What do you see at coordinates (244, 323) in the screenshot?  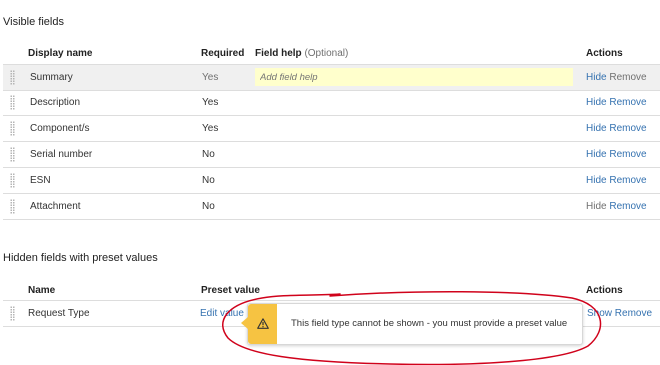 I see `tooltip-arrow` at bounding box center [244, 323].